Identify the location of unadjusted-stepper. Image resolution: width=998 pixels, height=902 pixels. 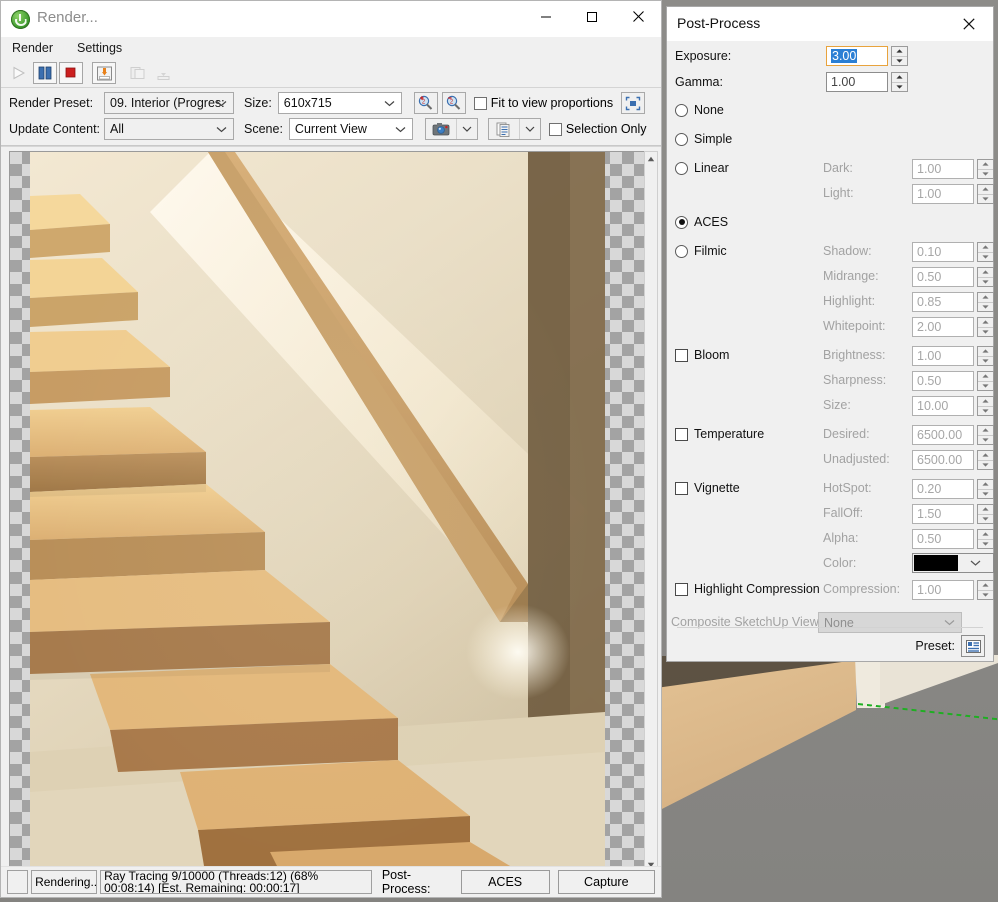
(985, 460).